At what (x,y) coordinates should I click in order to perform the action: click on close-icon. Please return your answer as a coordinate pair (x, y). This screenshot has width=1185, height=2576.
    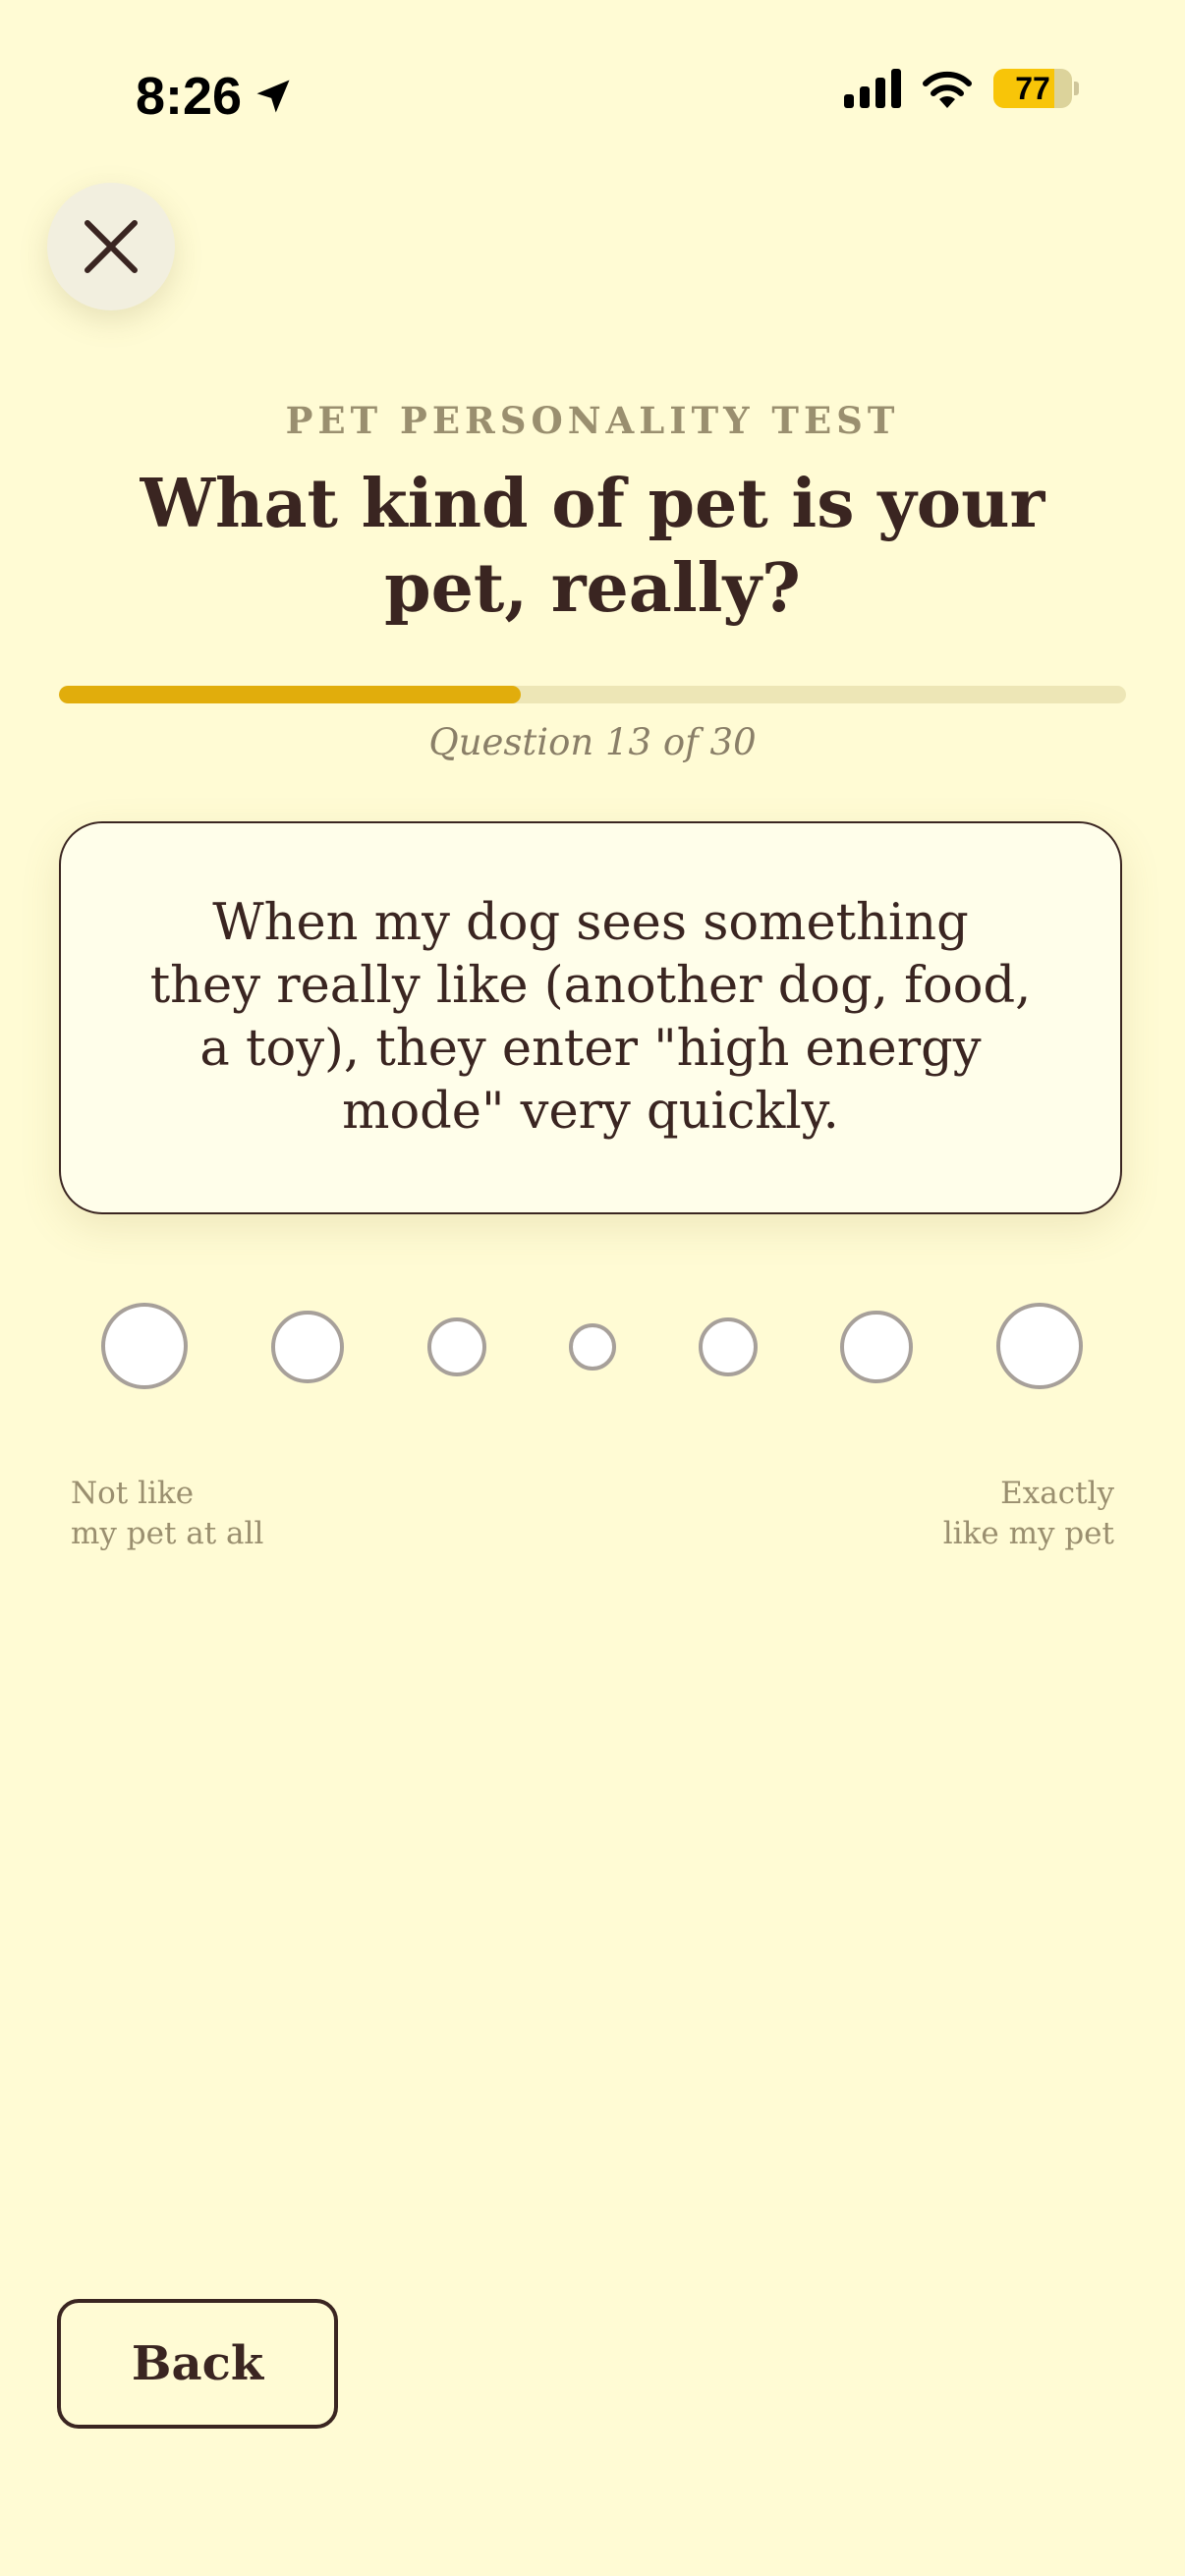
    Looking at the image, I should click on (112, 246).